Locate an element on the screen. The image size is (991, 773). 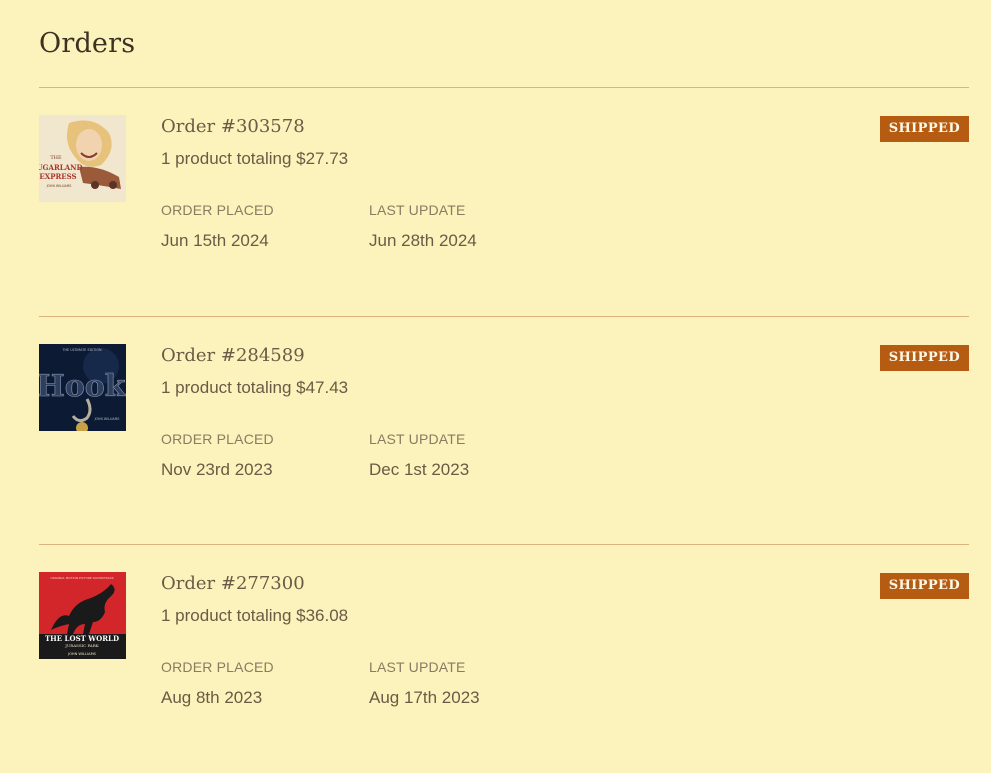
svg-text: THE LOST WORLD is located at coordinates (82, 638).